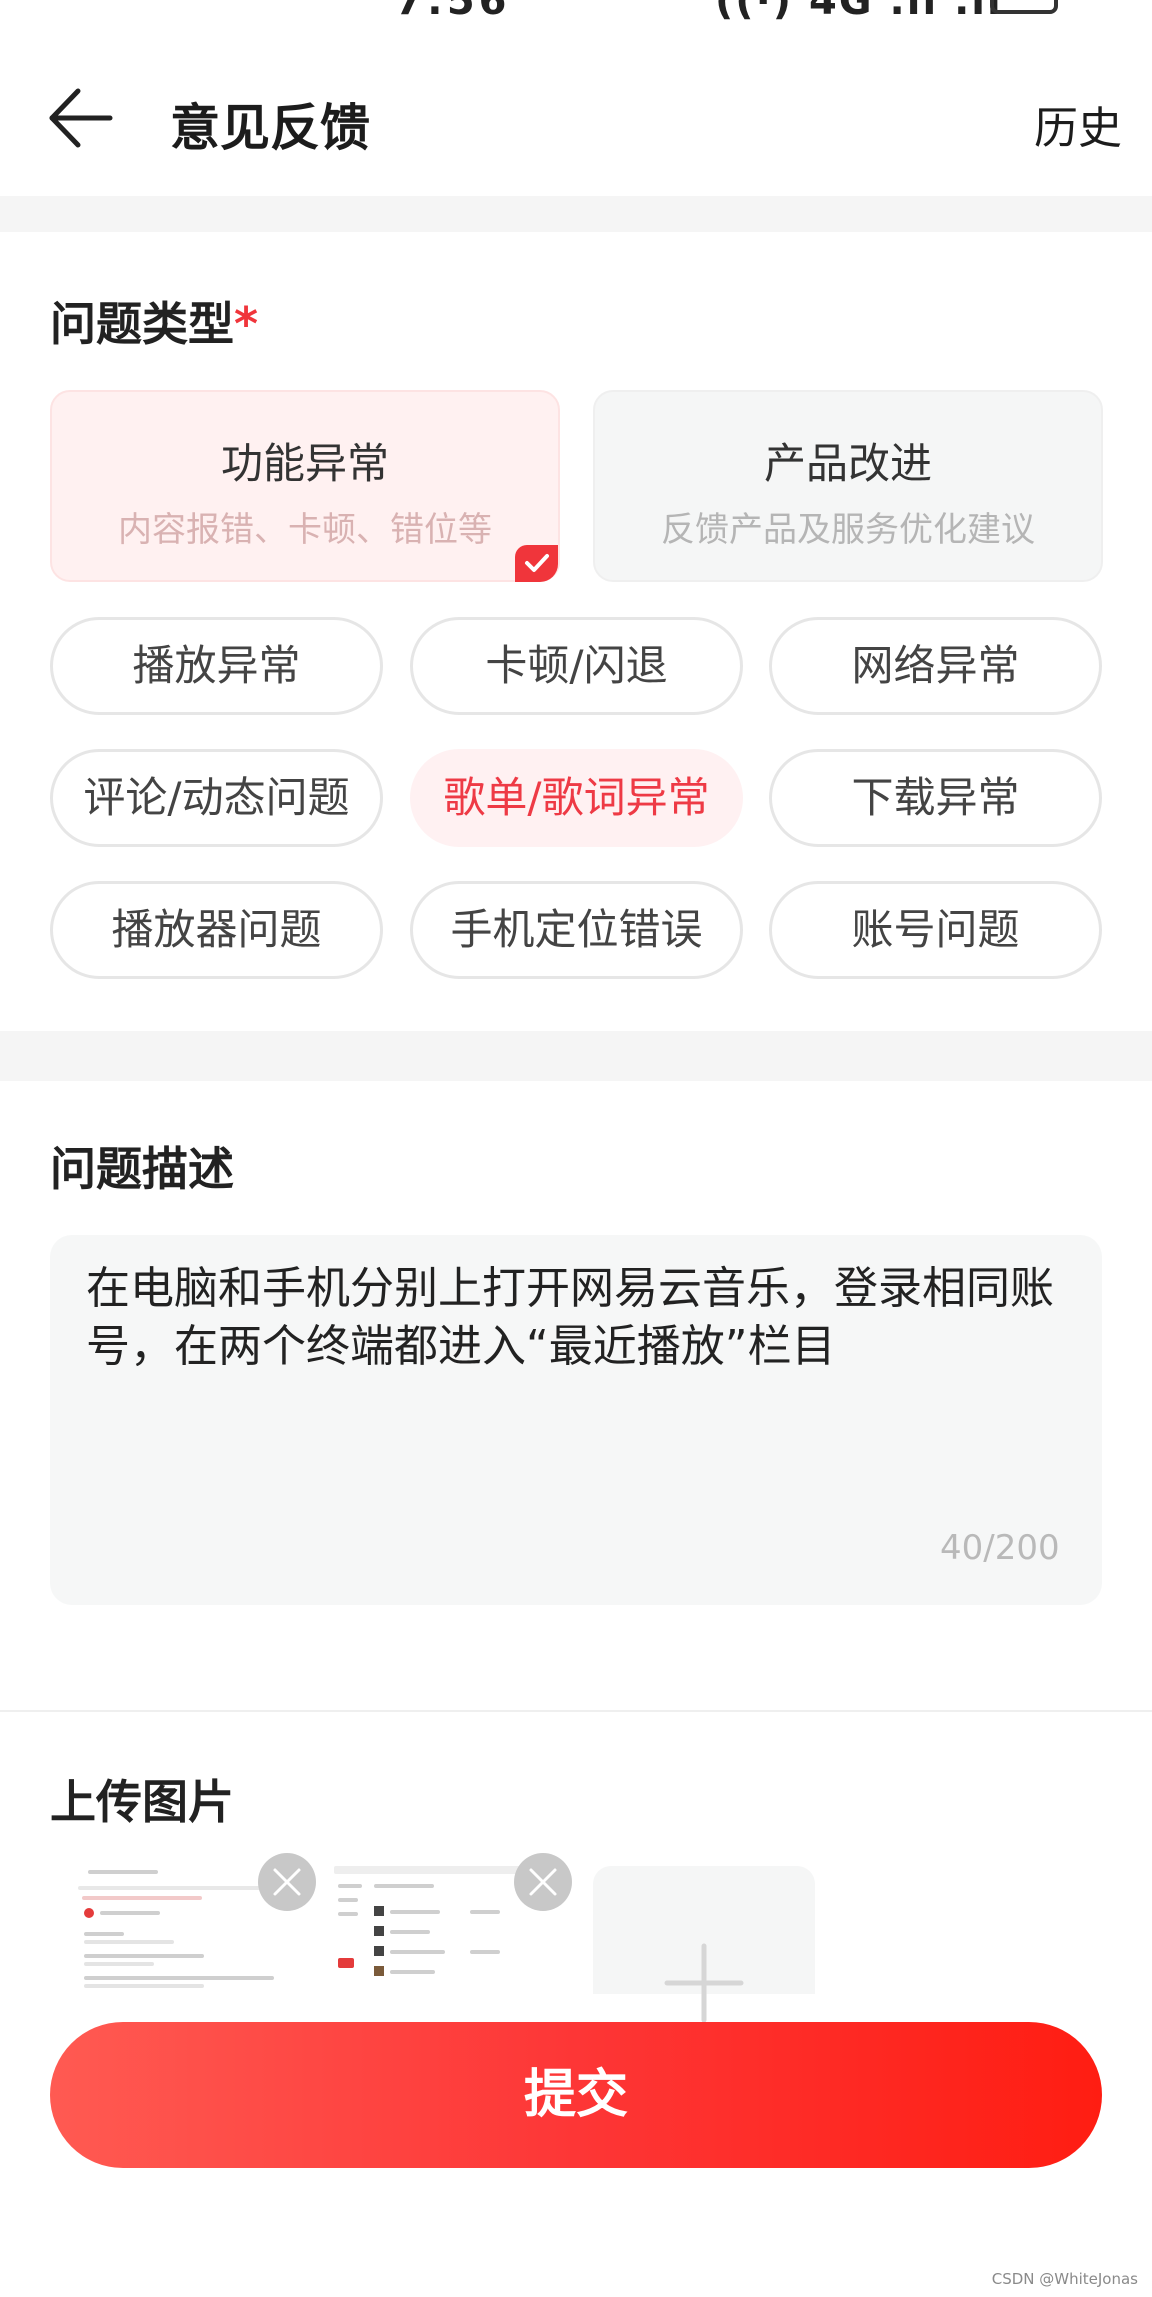  I want to click on chip-download-error: 下载异常, so click(935, 798).